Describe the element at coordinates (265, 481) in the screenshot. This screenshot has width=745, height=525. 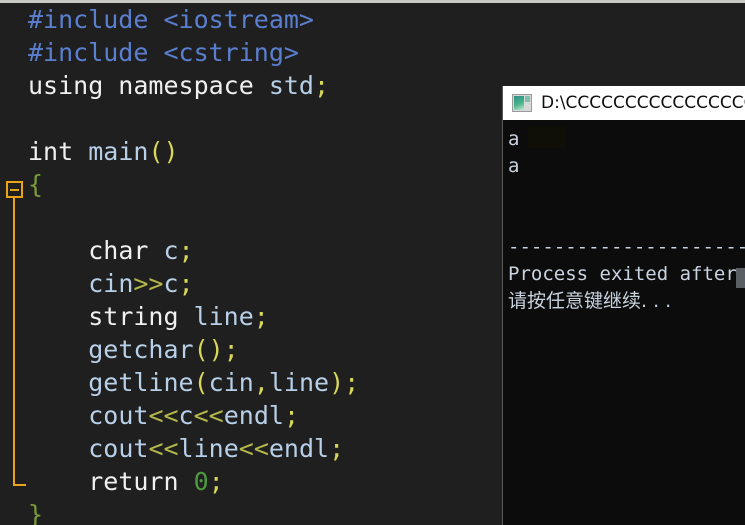
I see `code-line: return 0;` at that location.